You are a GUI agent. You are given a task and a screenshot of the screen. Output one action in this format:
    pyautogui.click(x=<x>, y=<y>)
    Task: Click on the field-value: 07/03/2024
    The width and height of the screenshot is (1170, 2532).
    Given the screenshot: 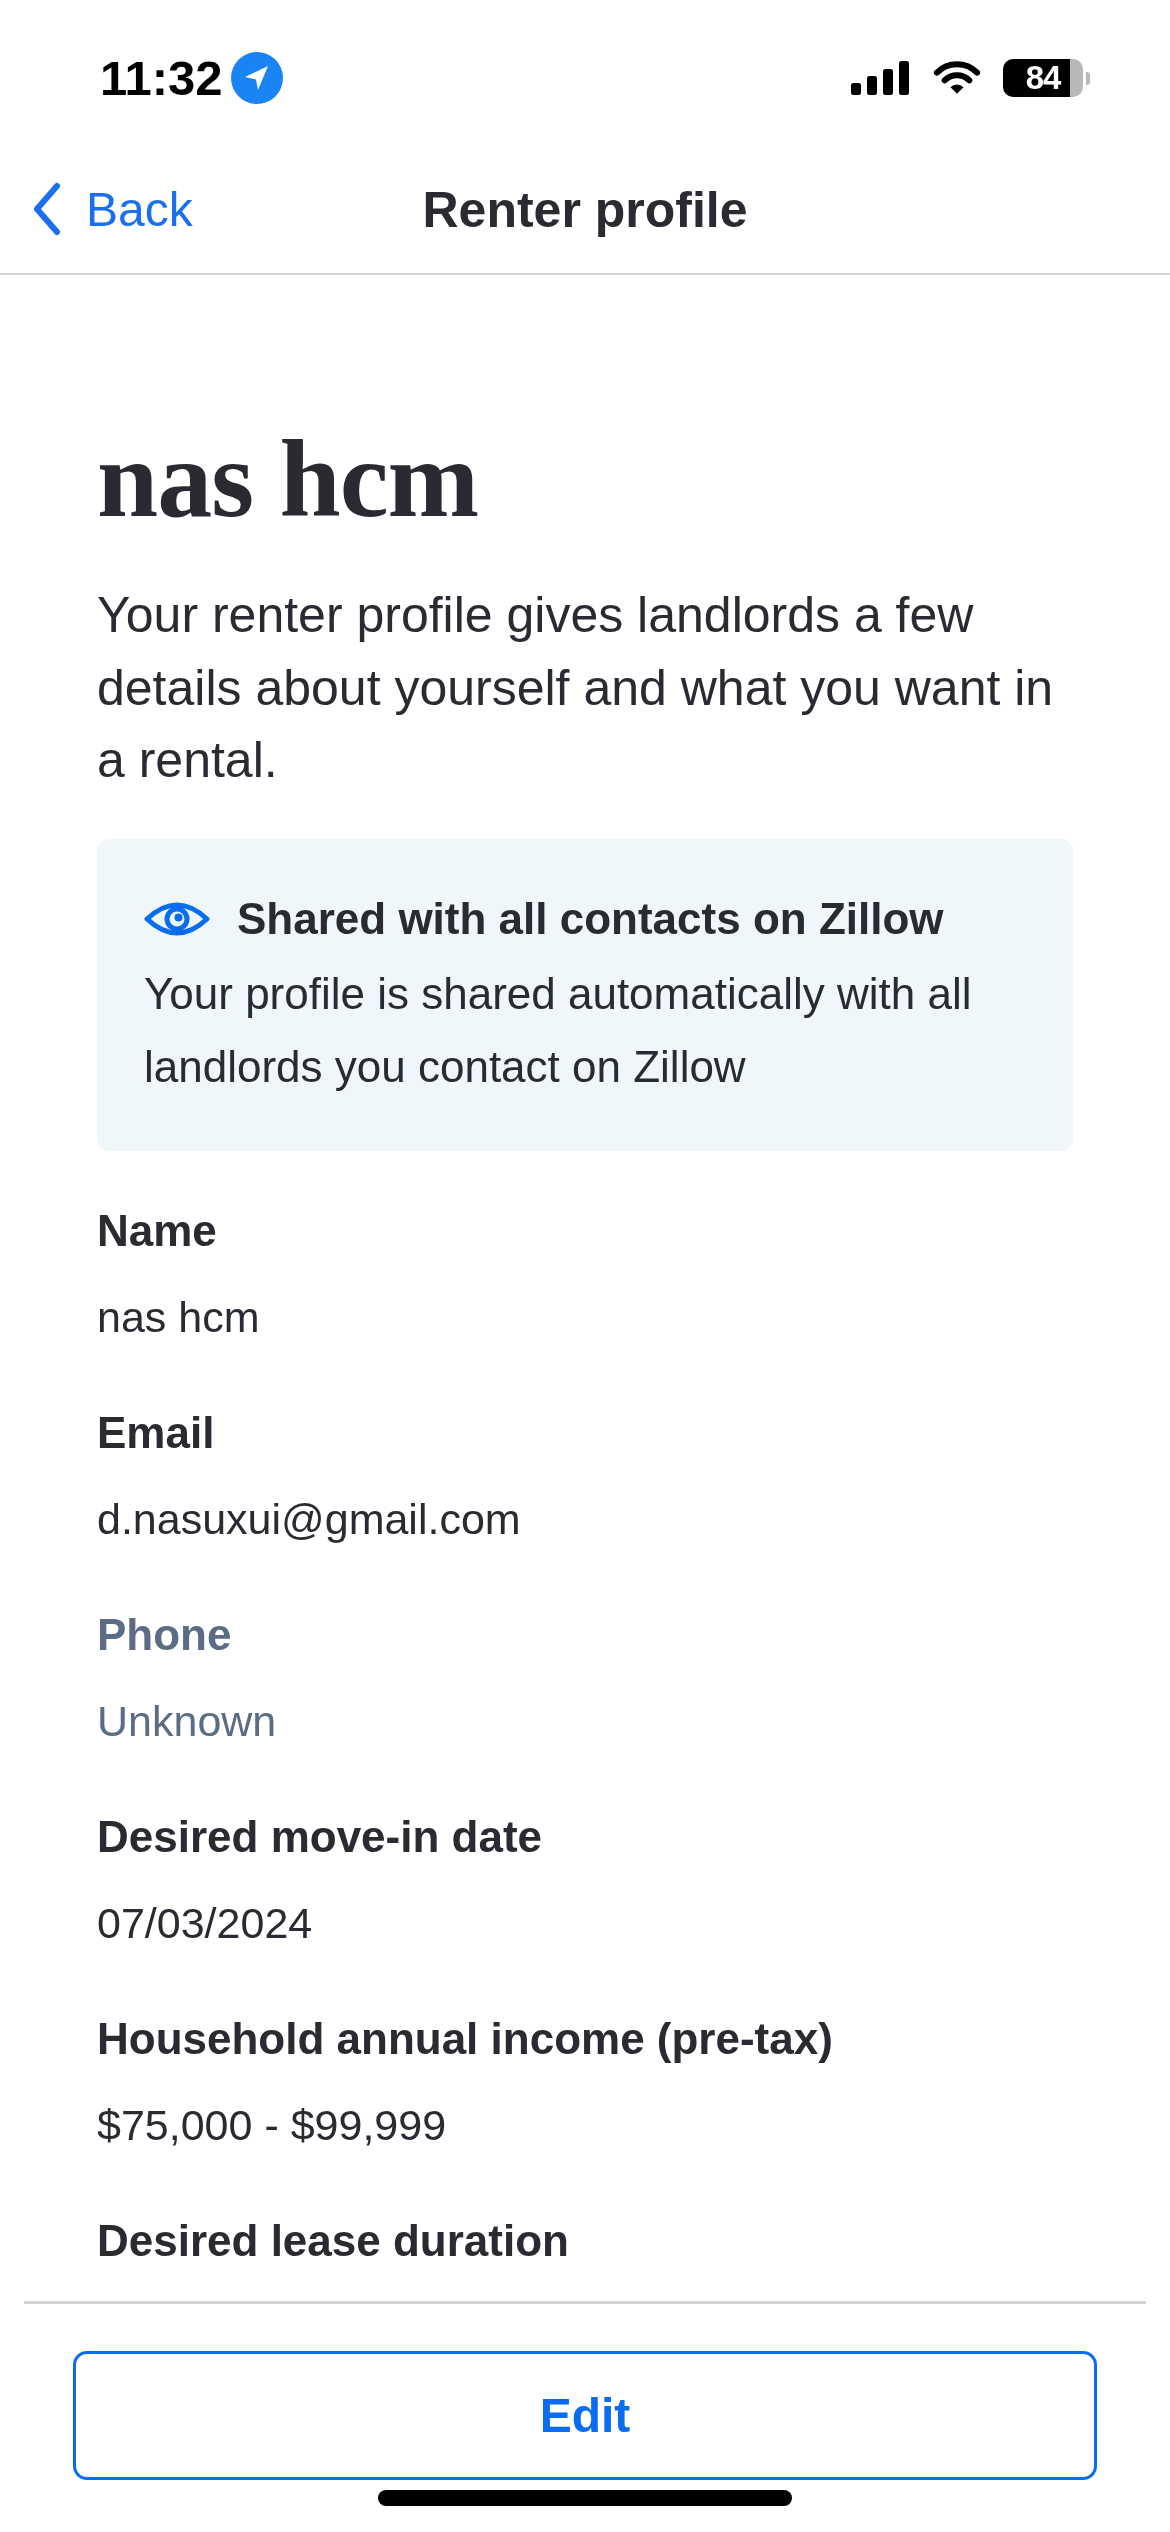 What is the action you would take?
    pyautogui.click(x=205, y=1923)
    